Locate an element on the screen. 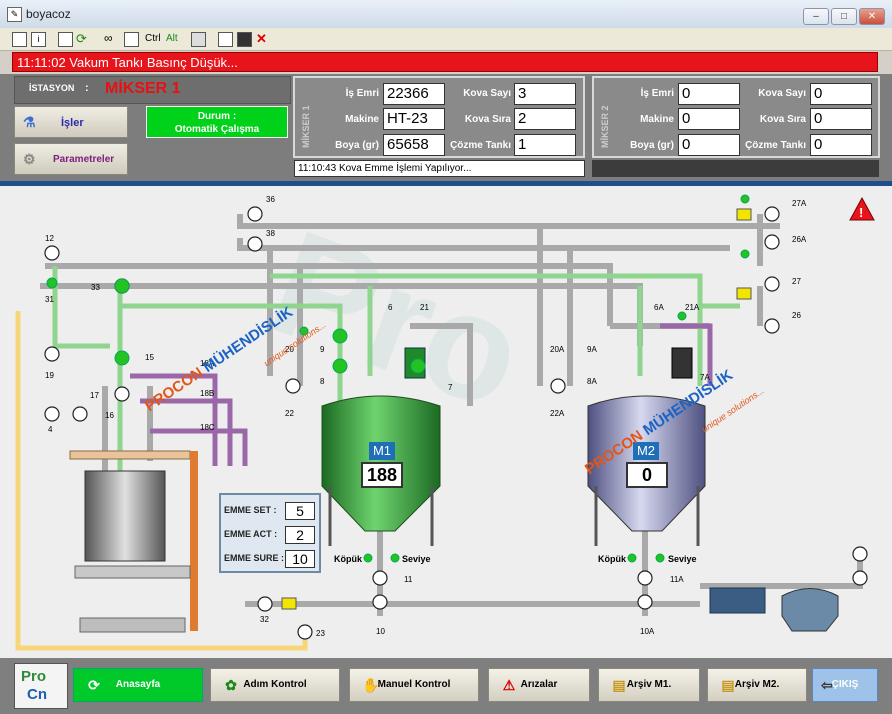 The image size is (892, 714). properties-icon is located at coordinates (19, 39).